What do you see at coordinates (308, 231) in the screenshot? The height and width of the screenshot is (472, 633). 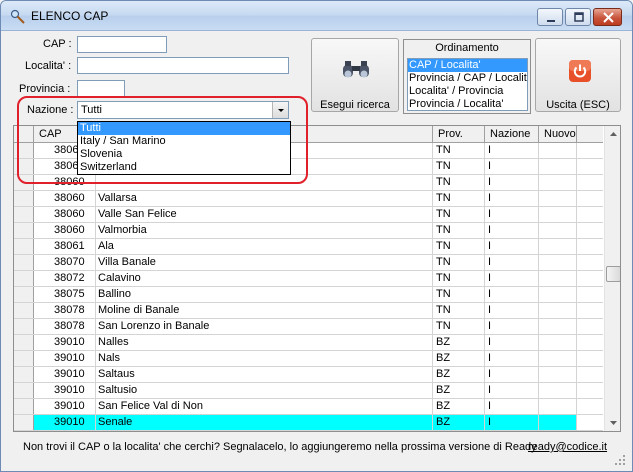 I see `table-row: 38060 Valmorbia TN I` at bounding box center [308, 231].